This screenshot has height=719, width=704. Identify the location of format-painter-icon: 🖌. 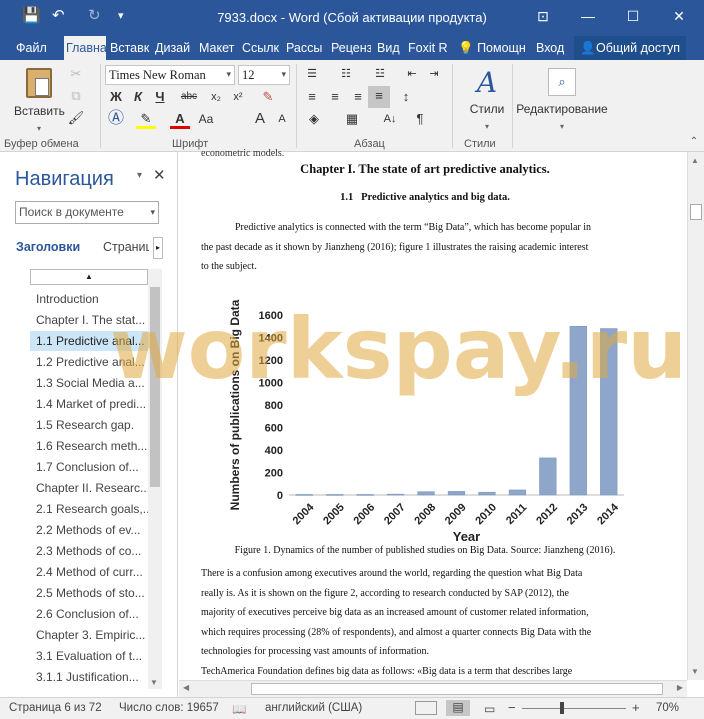
(76, 118).